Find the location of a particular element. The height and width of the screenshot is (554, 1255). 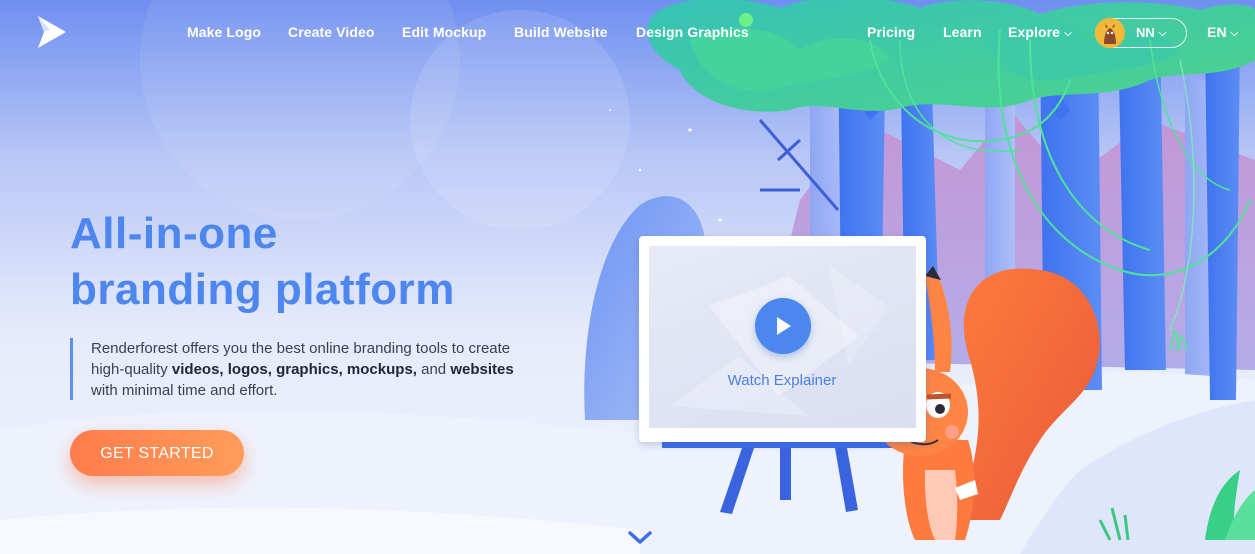

nav-edit-mockup: Edit Mockup is located at coordinates (444, 32).